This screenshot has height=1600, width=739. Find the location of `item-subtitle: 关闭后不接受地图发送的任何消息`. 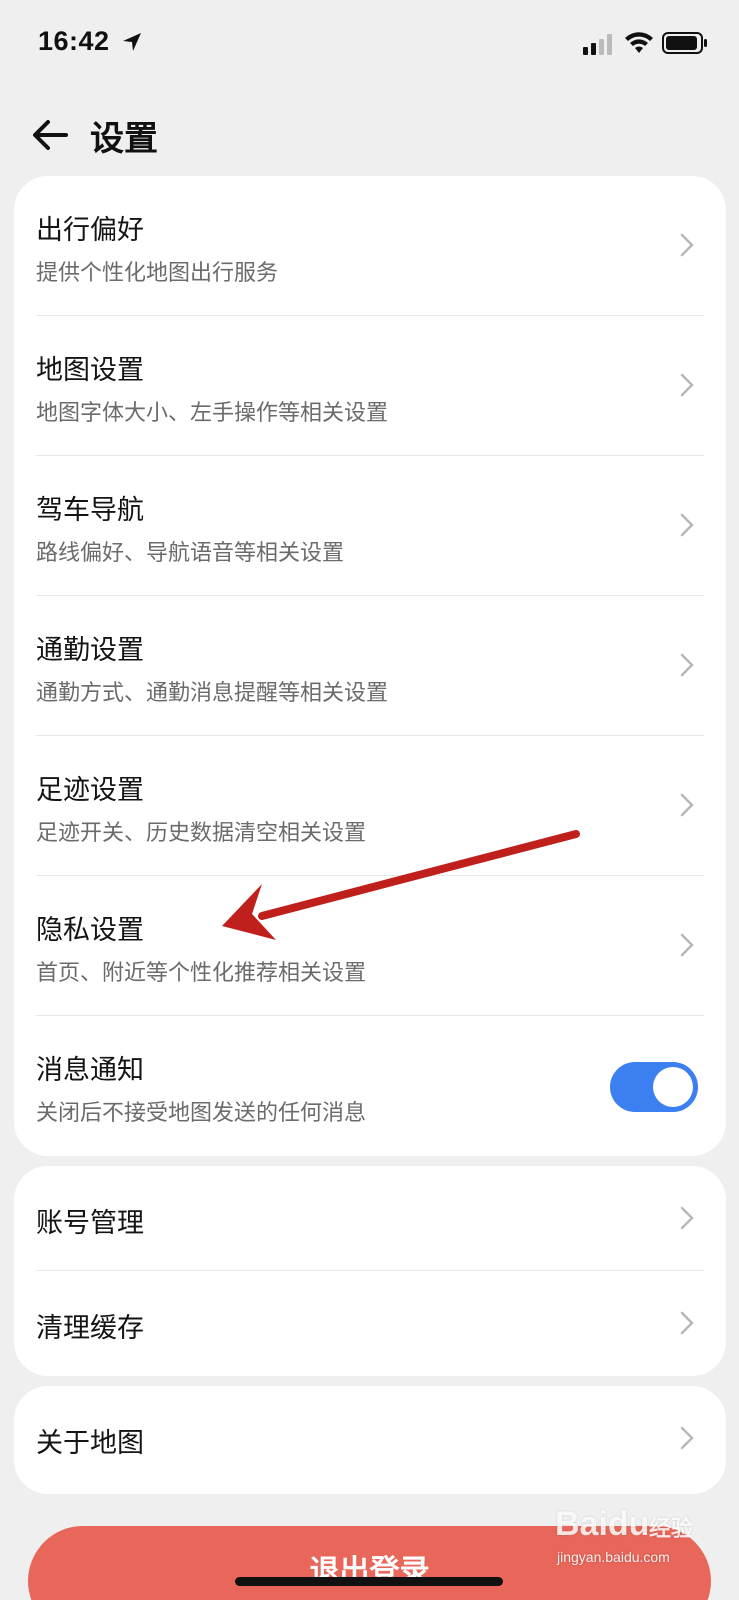

item-subtitle: 关闭后不接受地图发送的任何消息 is located at coordinates (201, 1113).